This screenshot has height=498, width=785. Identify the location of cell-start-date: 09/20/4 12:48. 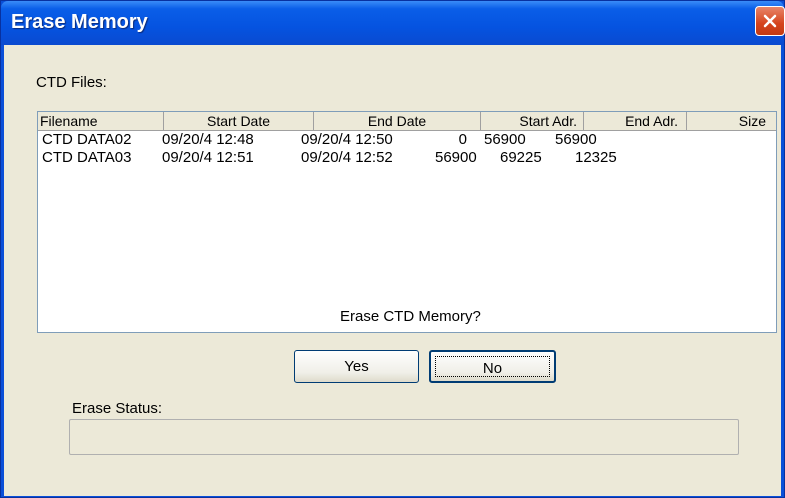
(208, 139).